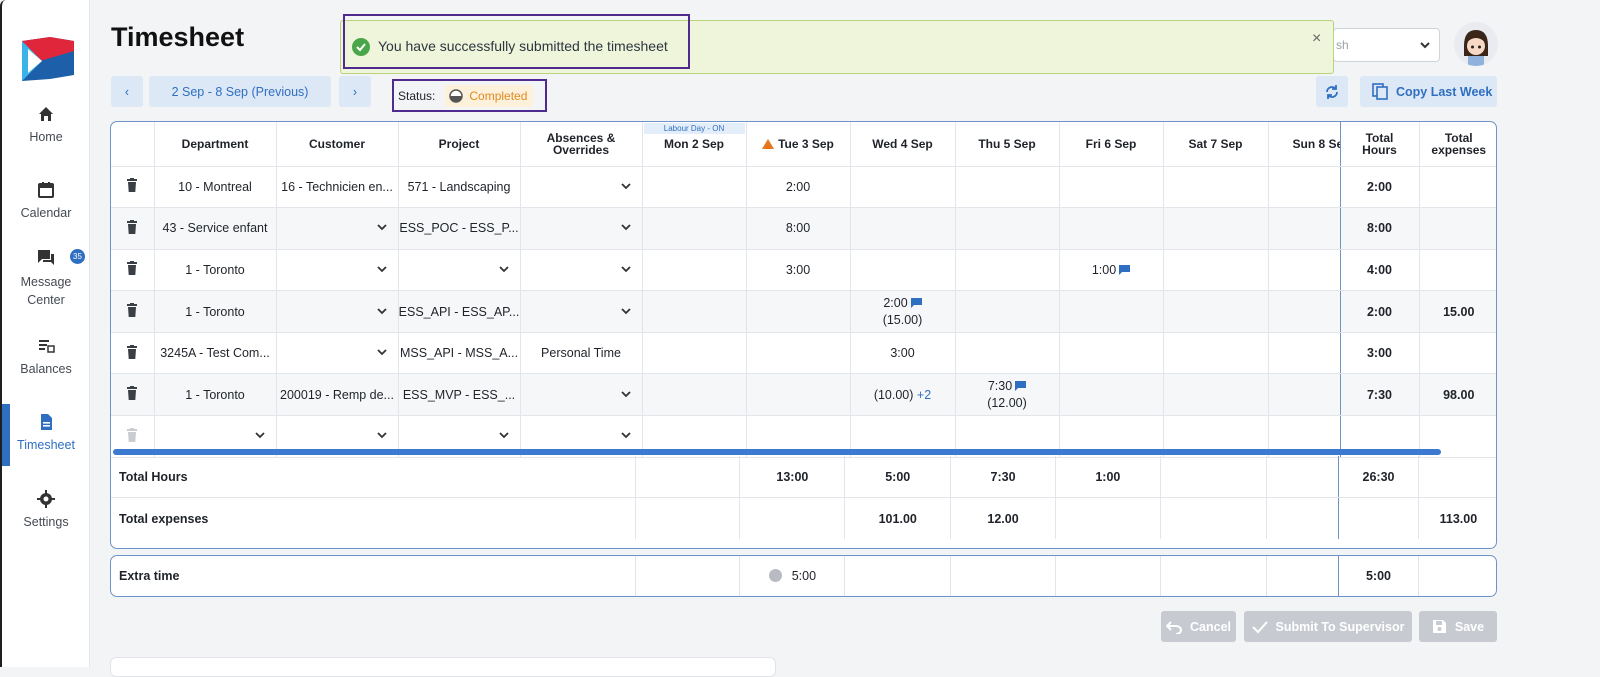 This screenshot has width=1600, height=677. Describe the element at coordinates (459, 270) in the screenshot. I see `project-cell` at that location.